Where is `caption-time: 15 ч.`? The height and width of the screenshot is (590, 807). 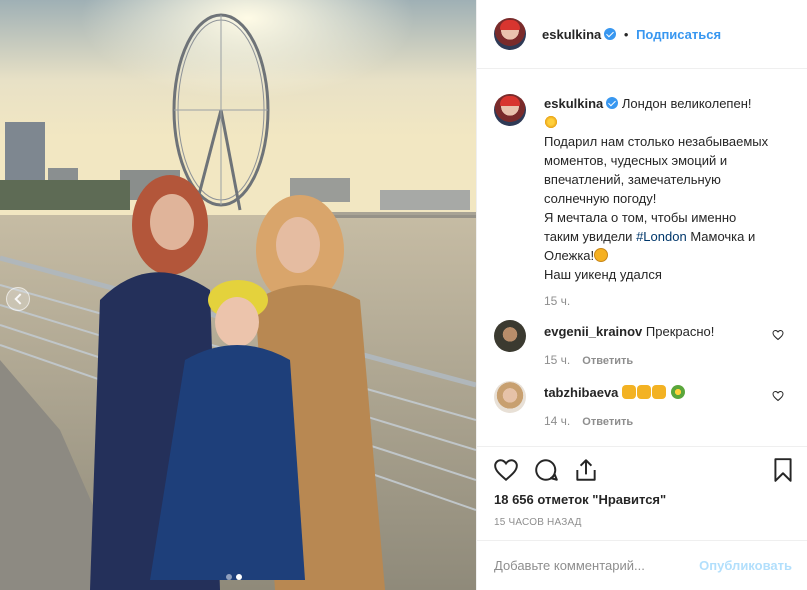 caption-time: 15 ч. is located at coordinates (675, 301).